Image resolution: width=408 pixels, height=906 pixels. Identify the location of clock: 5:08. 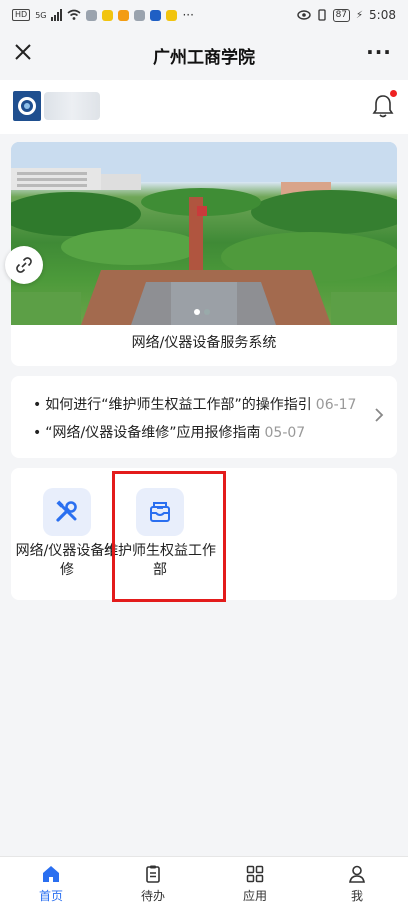
(382, 15).